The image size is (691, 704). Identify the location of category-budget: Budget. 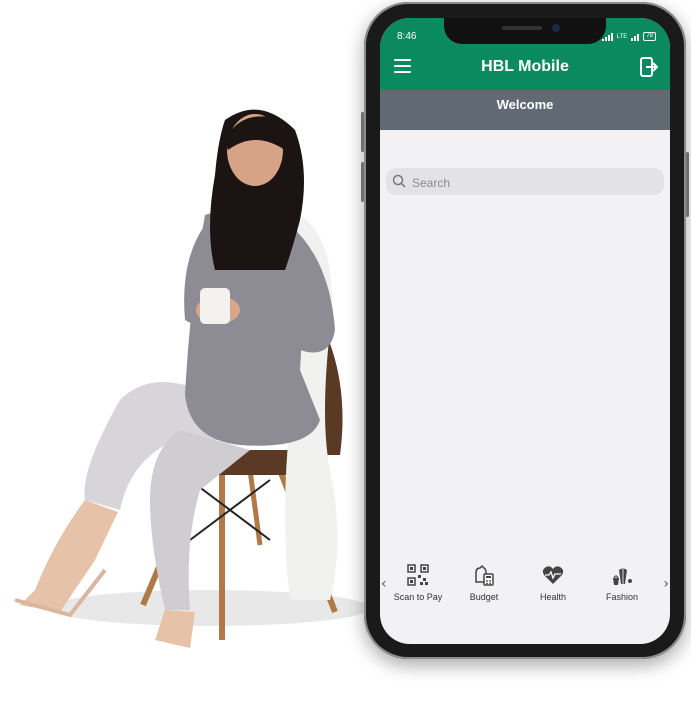
(484, 583).